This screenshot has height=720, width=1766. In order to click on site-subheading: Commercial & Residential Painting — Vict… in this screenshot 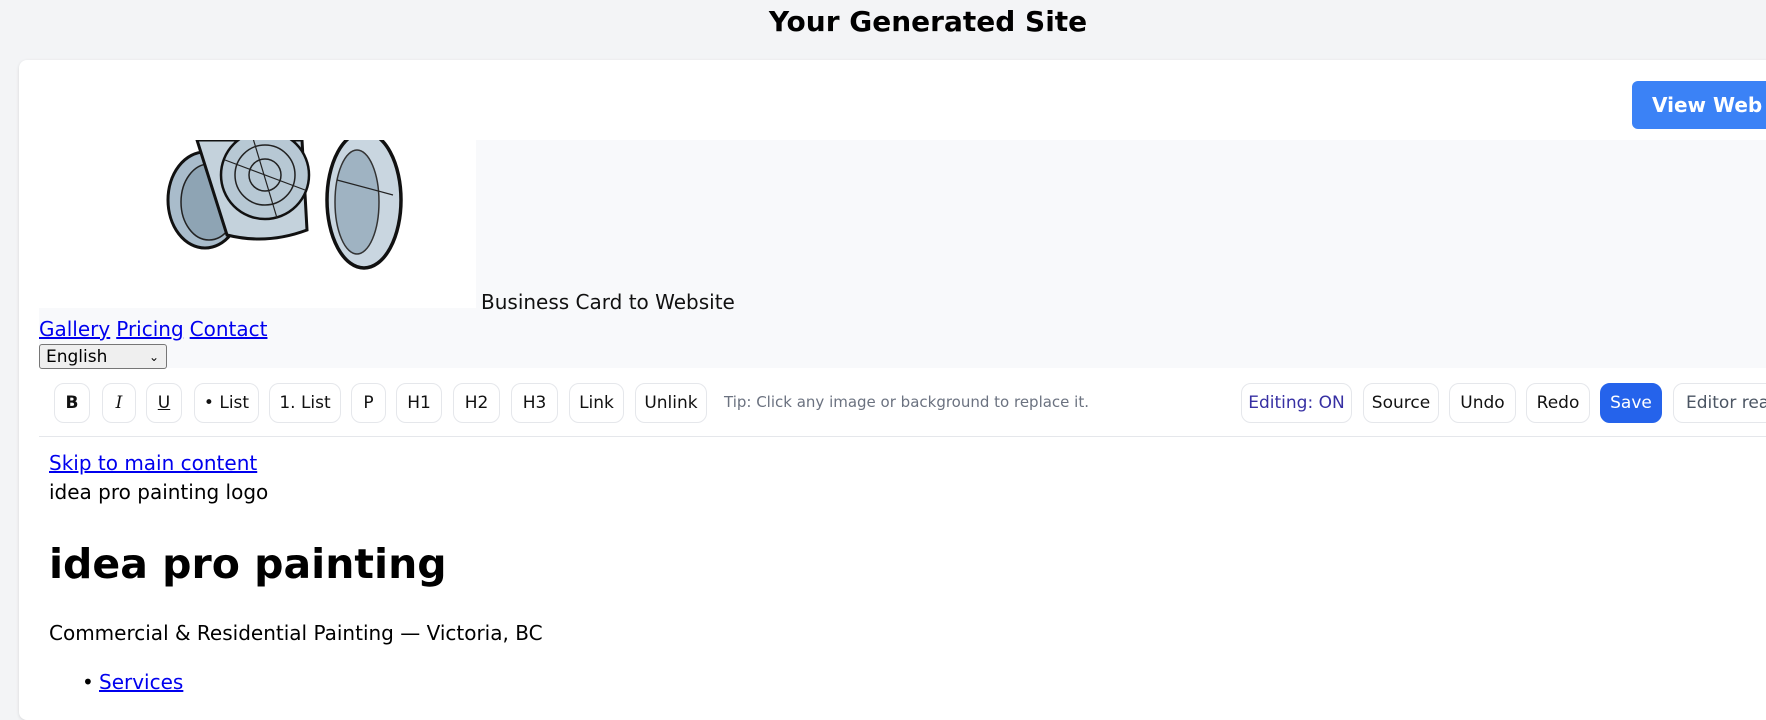, I will do `click(296, 633)`.